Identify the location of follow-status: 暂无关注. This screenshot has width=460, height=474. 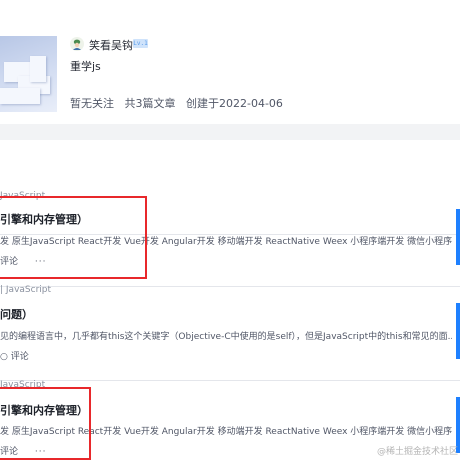
(92, 103).